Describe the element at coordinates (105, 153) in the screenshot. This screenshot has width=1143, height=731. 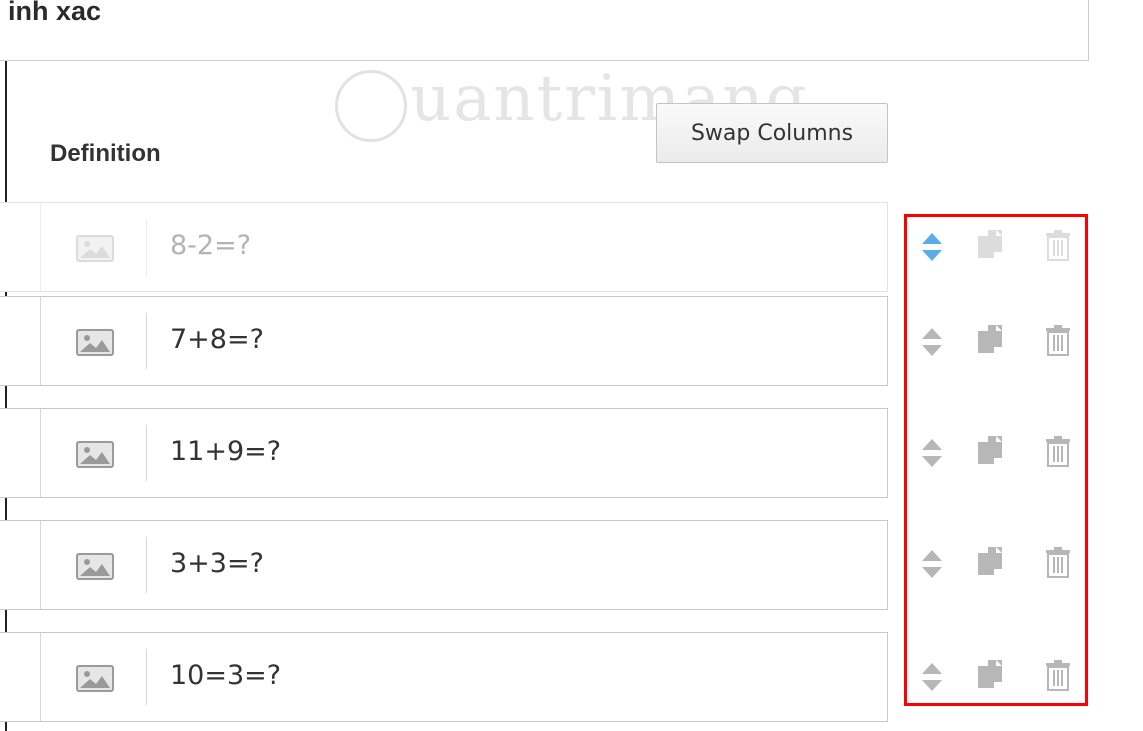
I see `definition-column-header: Definition` at that location.